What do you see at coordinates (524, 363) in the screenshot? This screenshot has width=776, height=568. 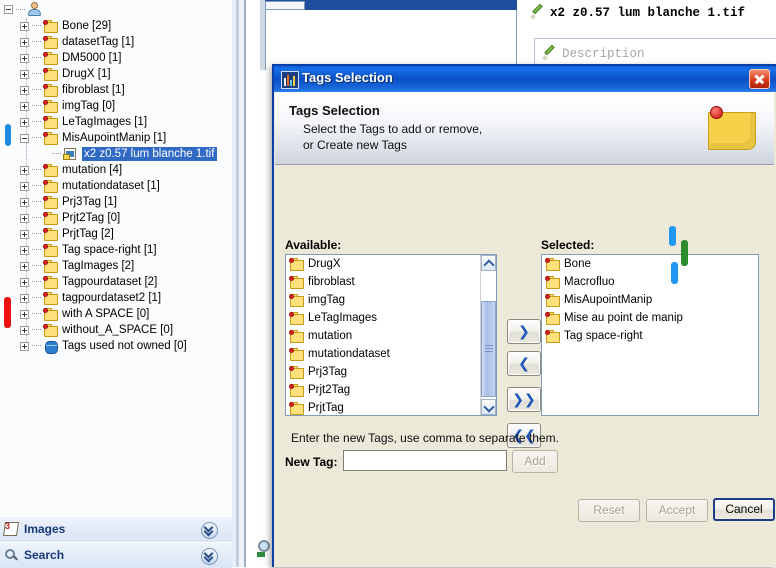 I see `move-left-button: ❮` at bounding box center [524, 363].